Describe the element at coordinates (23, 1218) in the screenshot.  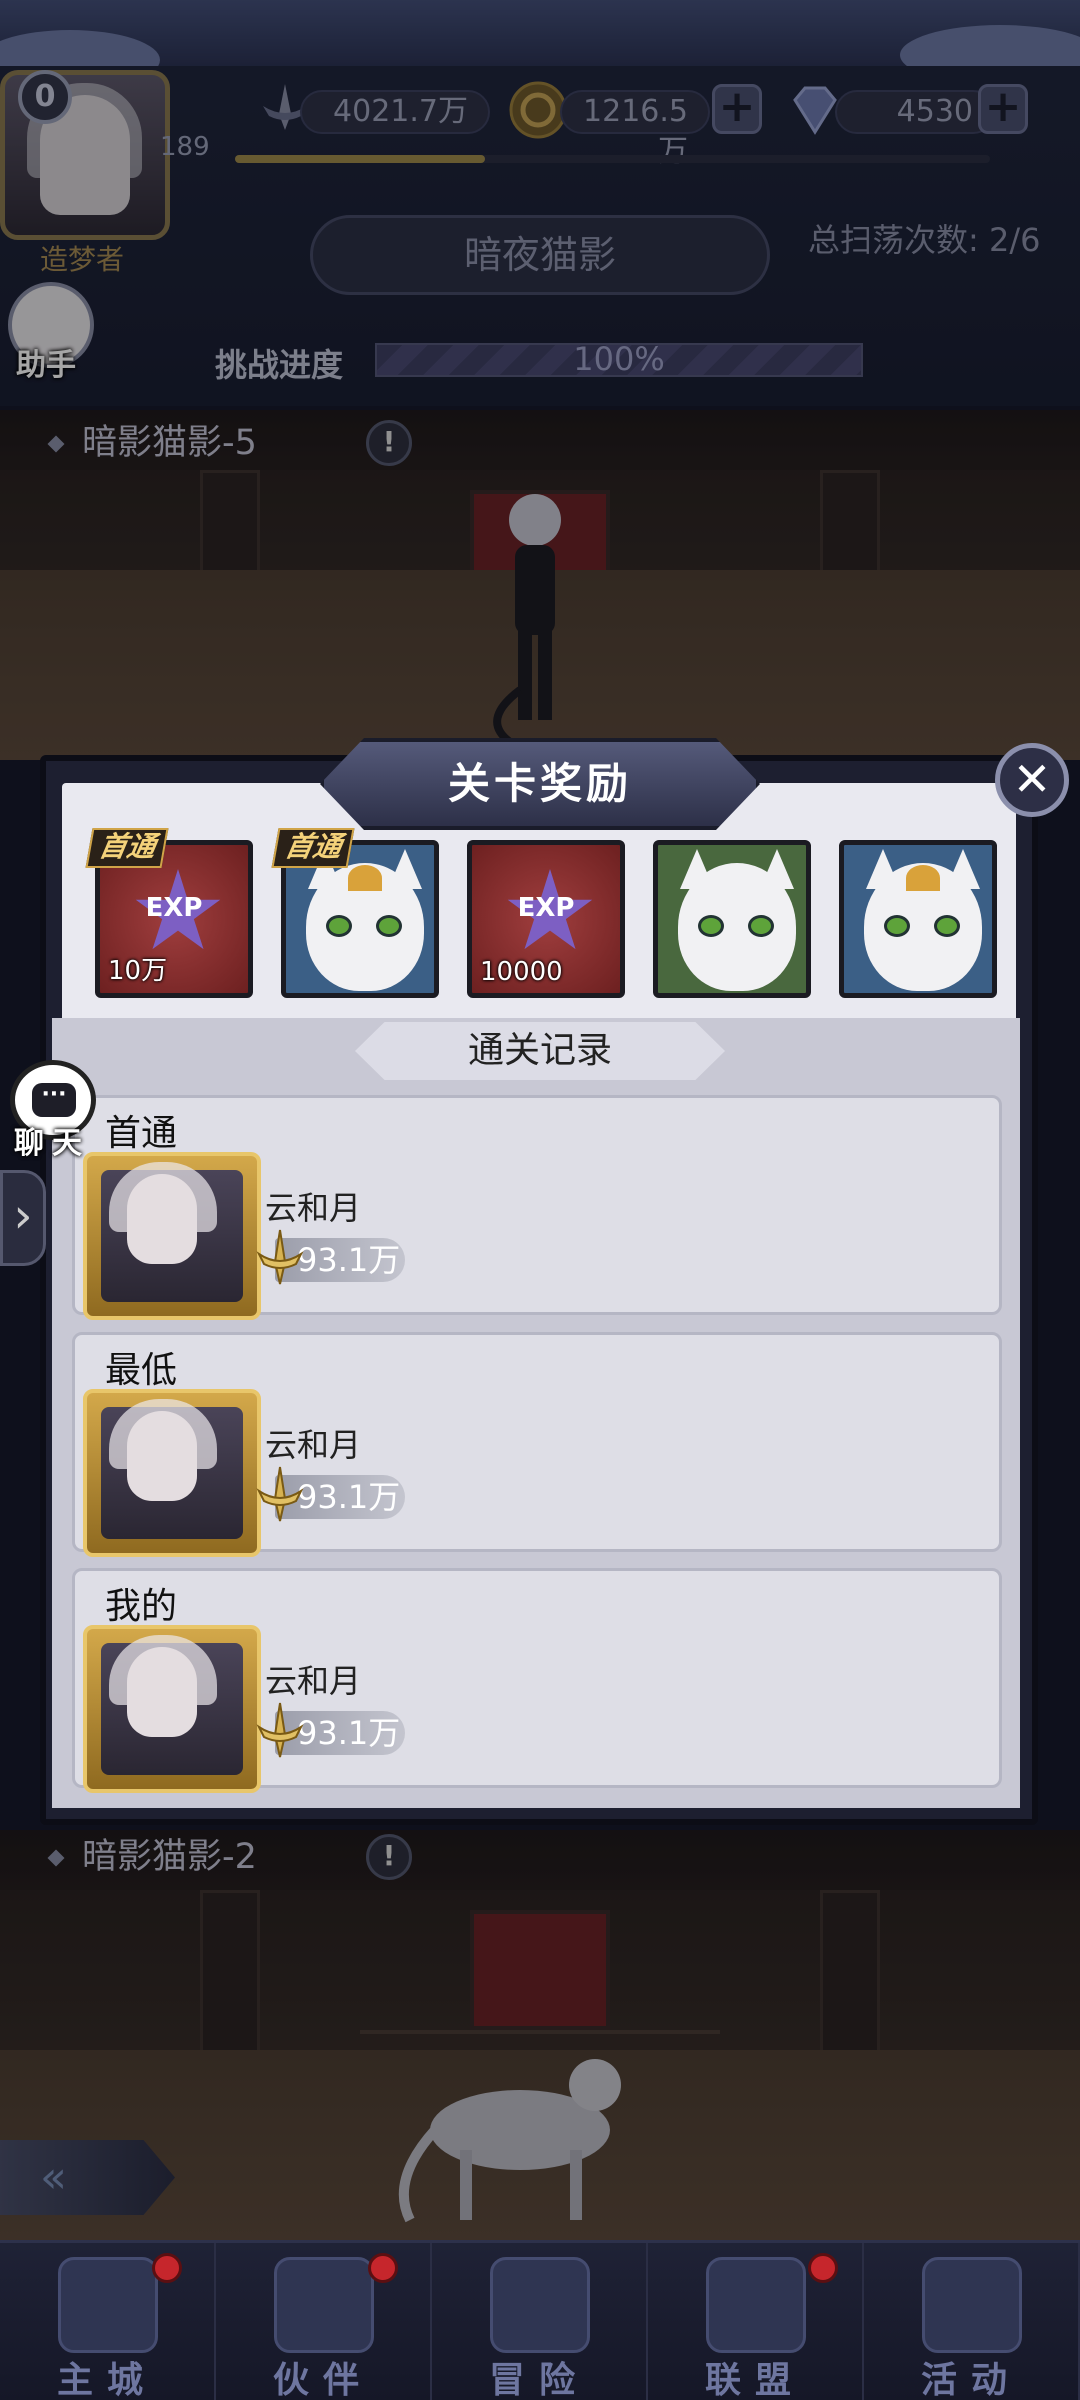
I see `expand-side-panel-button: ›` at that location.